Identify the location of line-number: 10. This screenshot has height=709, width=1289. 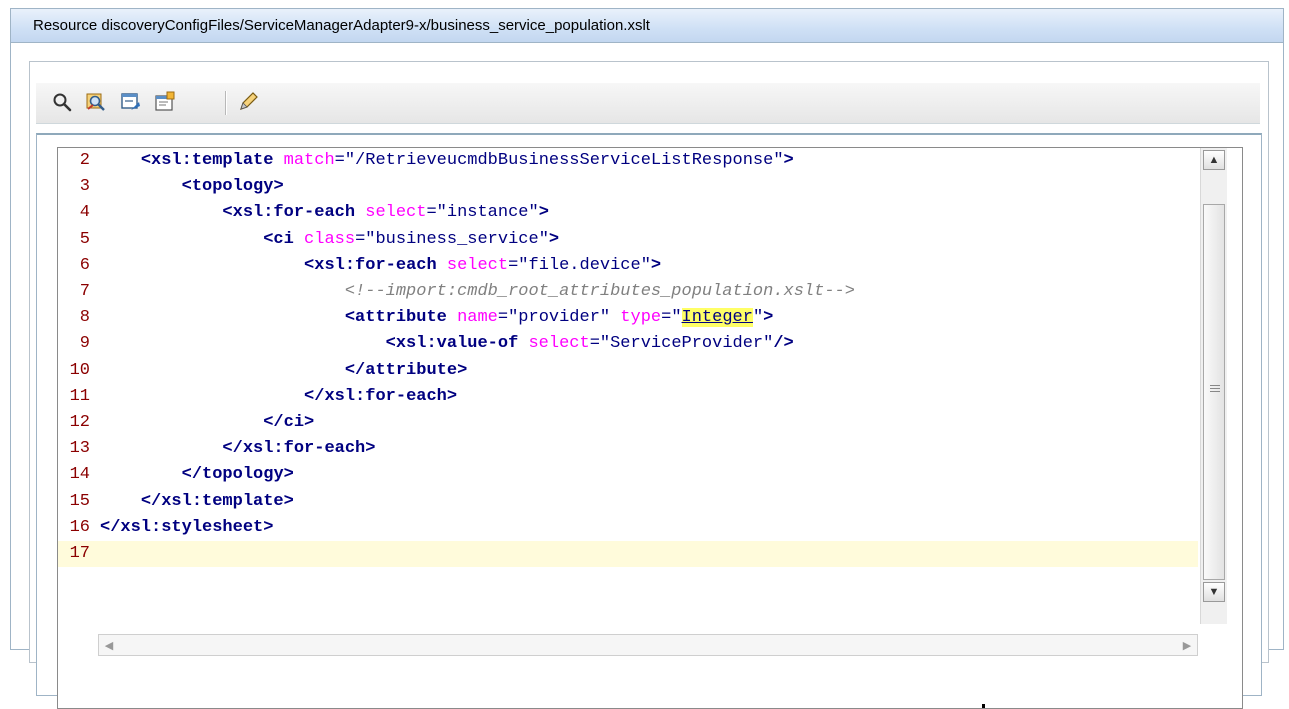
(79, 370).